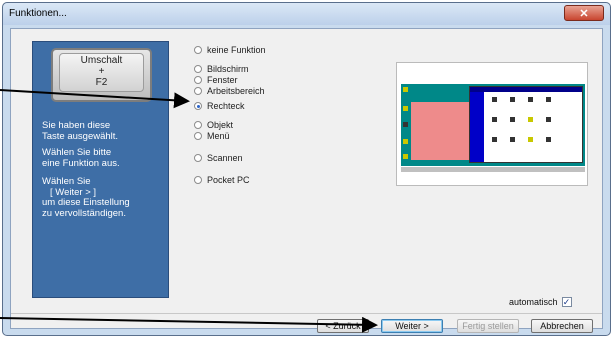 The width and height of the screenshot is (615, 340). I want to click on close-button: ✕, so click(584, 13).